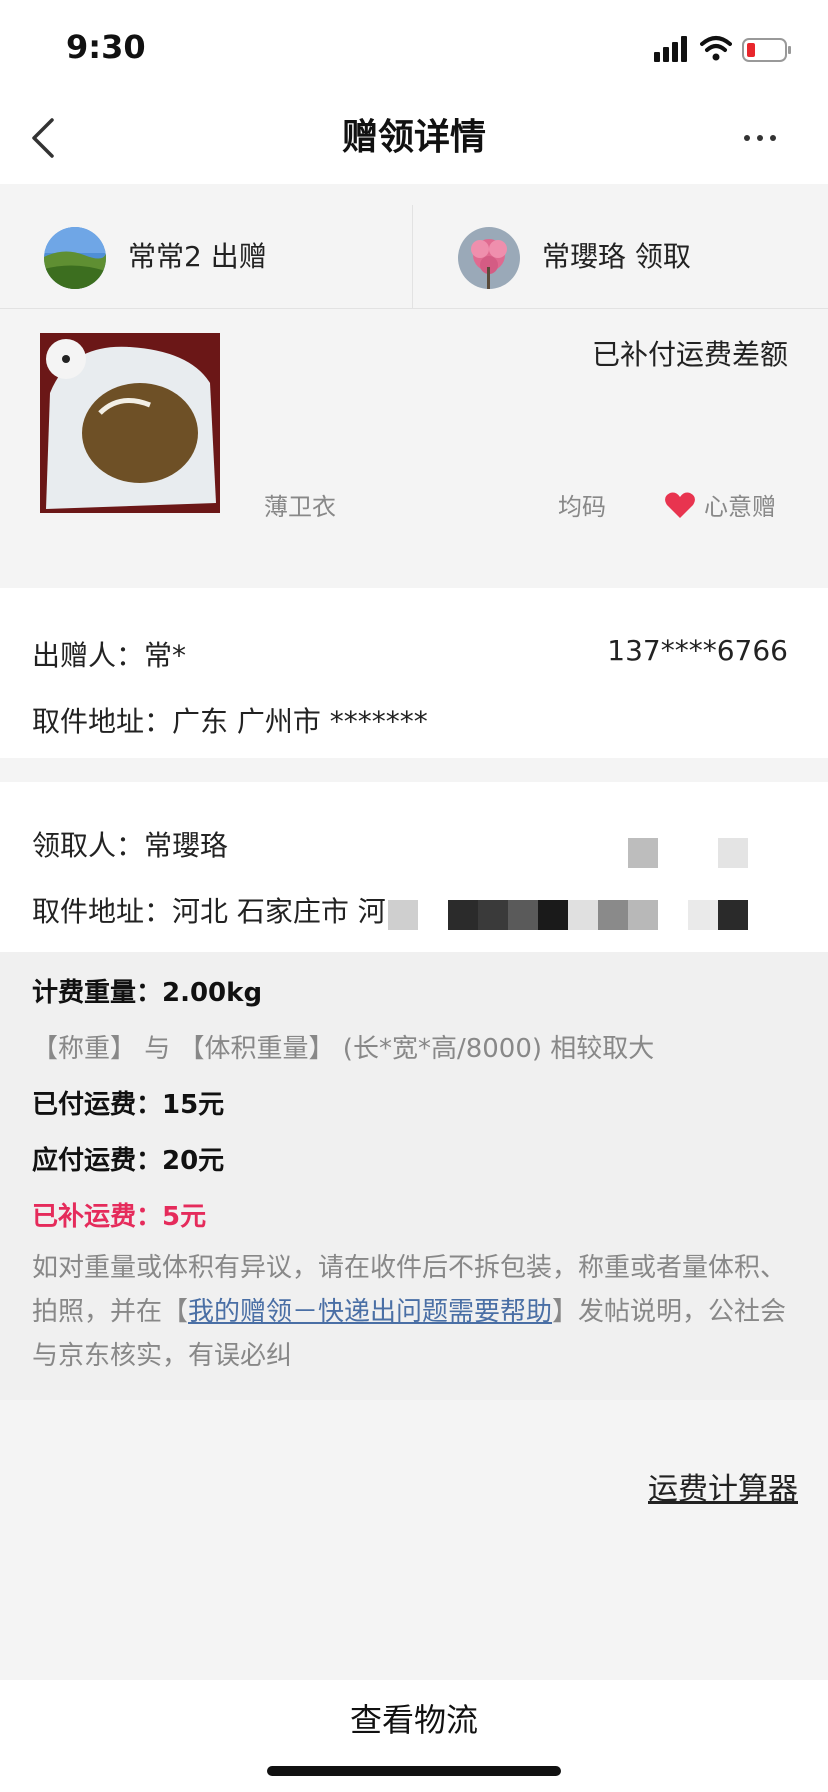 This screenshot has height=1792, width=828. Describe the element at coordinates (766, 50) in the screenshot. I see `battery-icon` at that location.